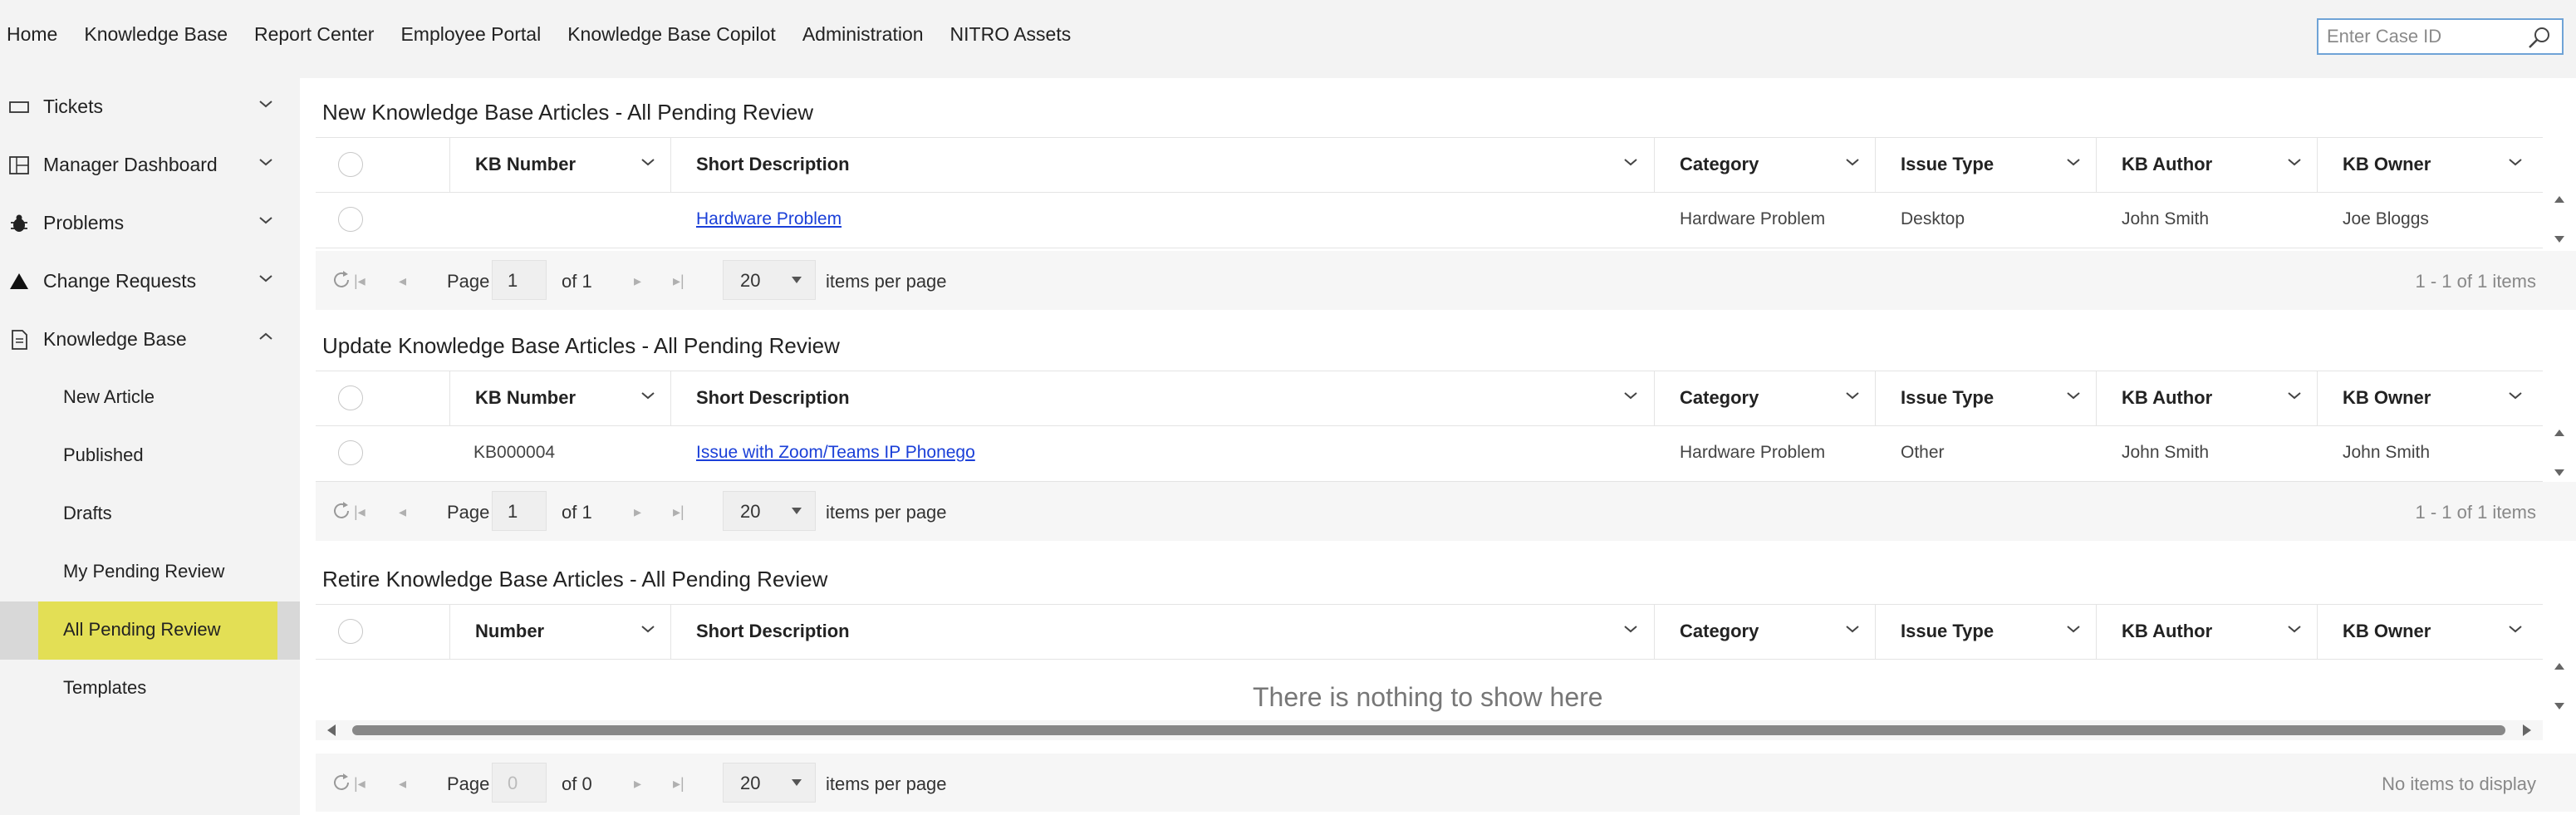  What do you see at coordinates (560, 632) in the screenshot?
I see `column-number: Number` at bounding box center [560, 632].